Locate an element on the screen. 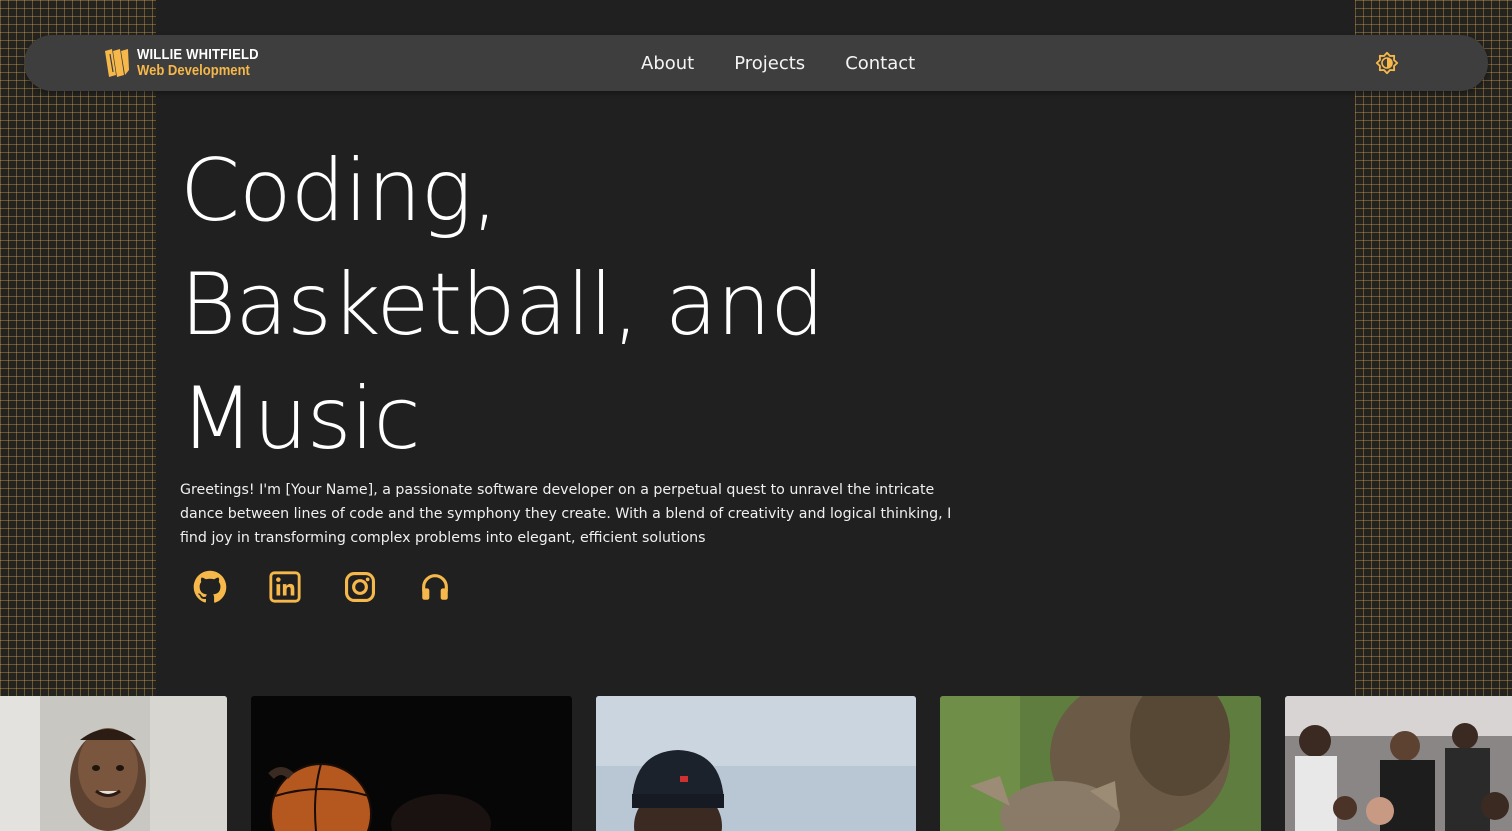 The height and width of the screenshot is (831, 1512). social-links is located at coordinates (342, 586).